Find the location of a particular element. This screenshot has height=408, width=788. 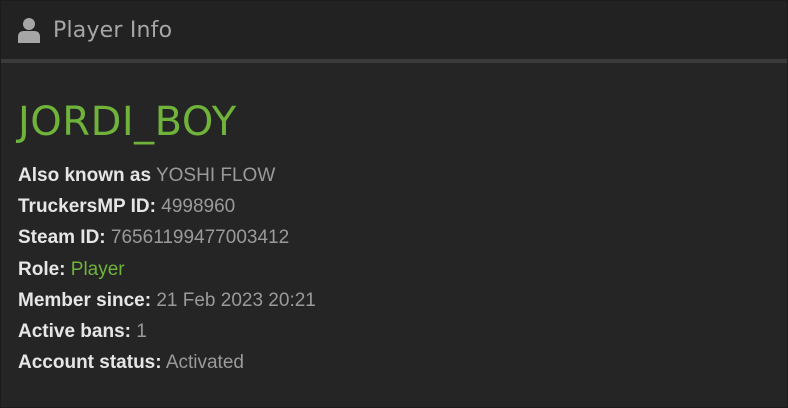

panel-title: Player Info is located at coordinates (113, 30).